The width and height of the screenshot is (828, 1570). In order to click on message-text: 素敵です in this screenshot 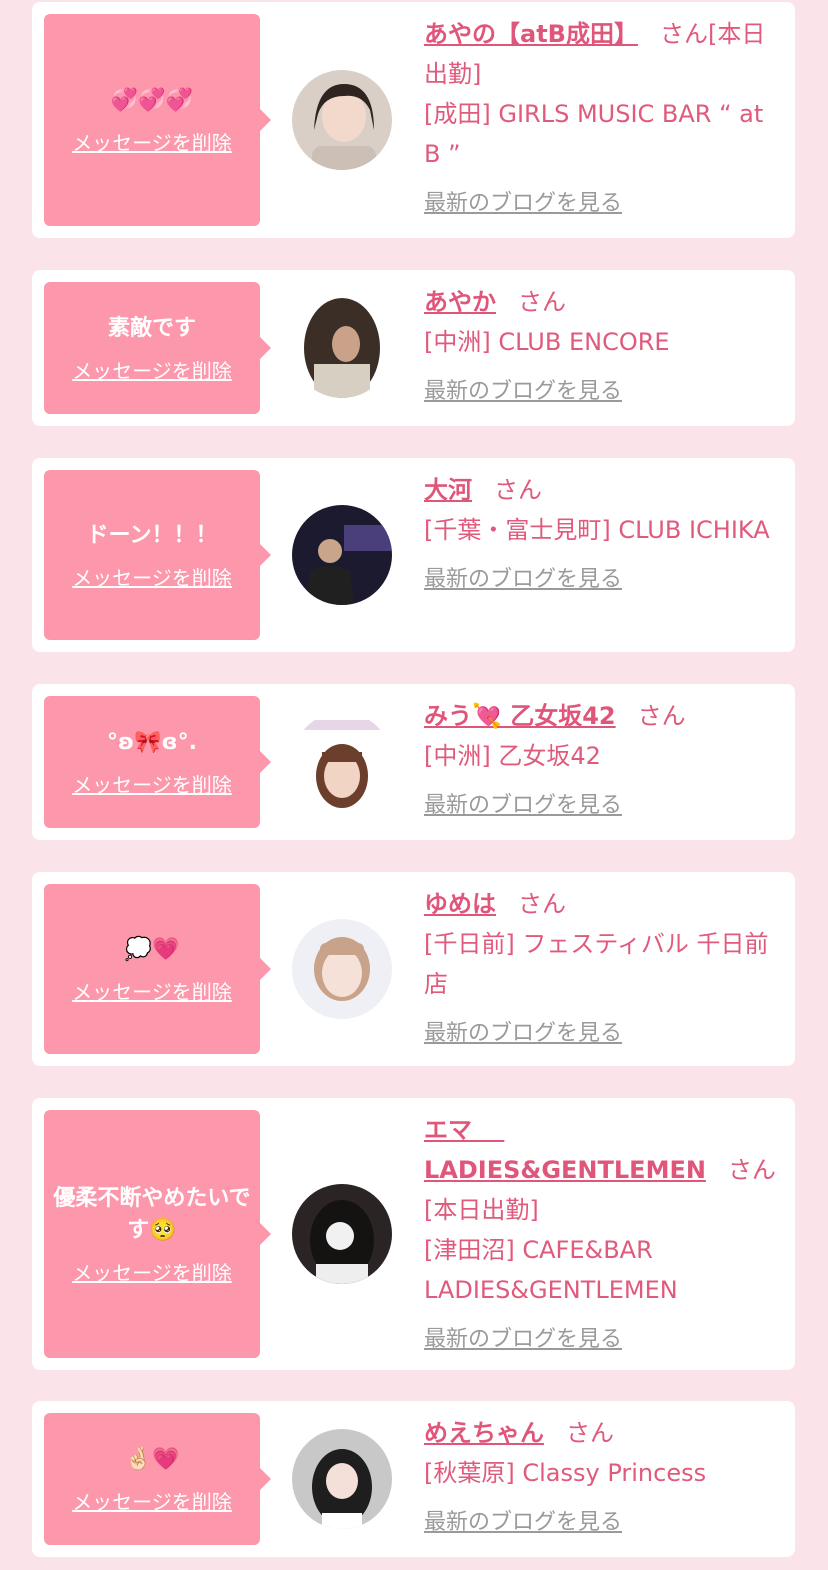, I will do `click(151, 328)`.